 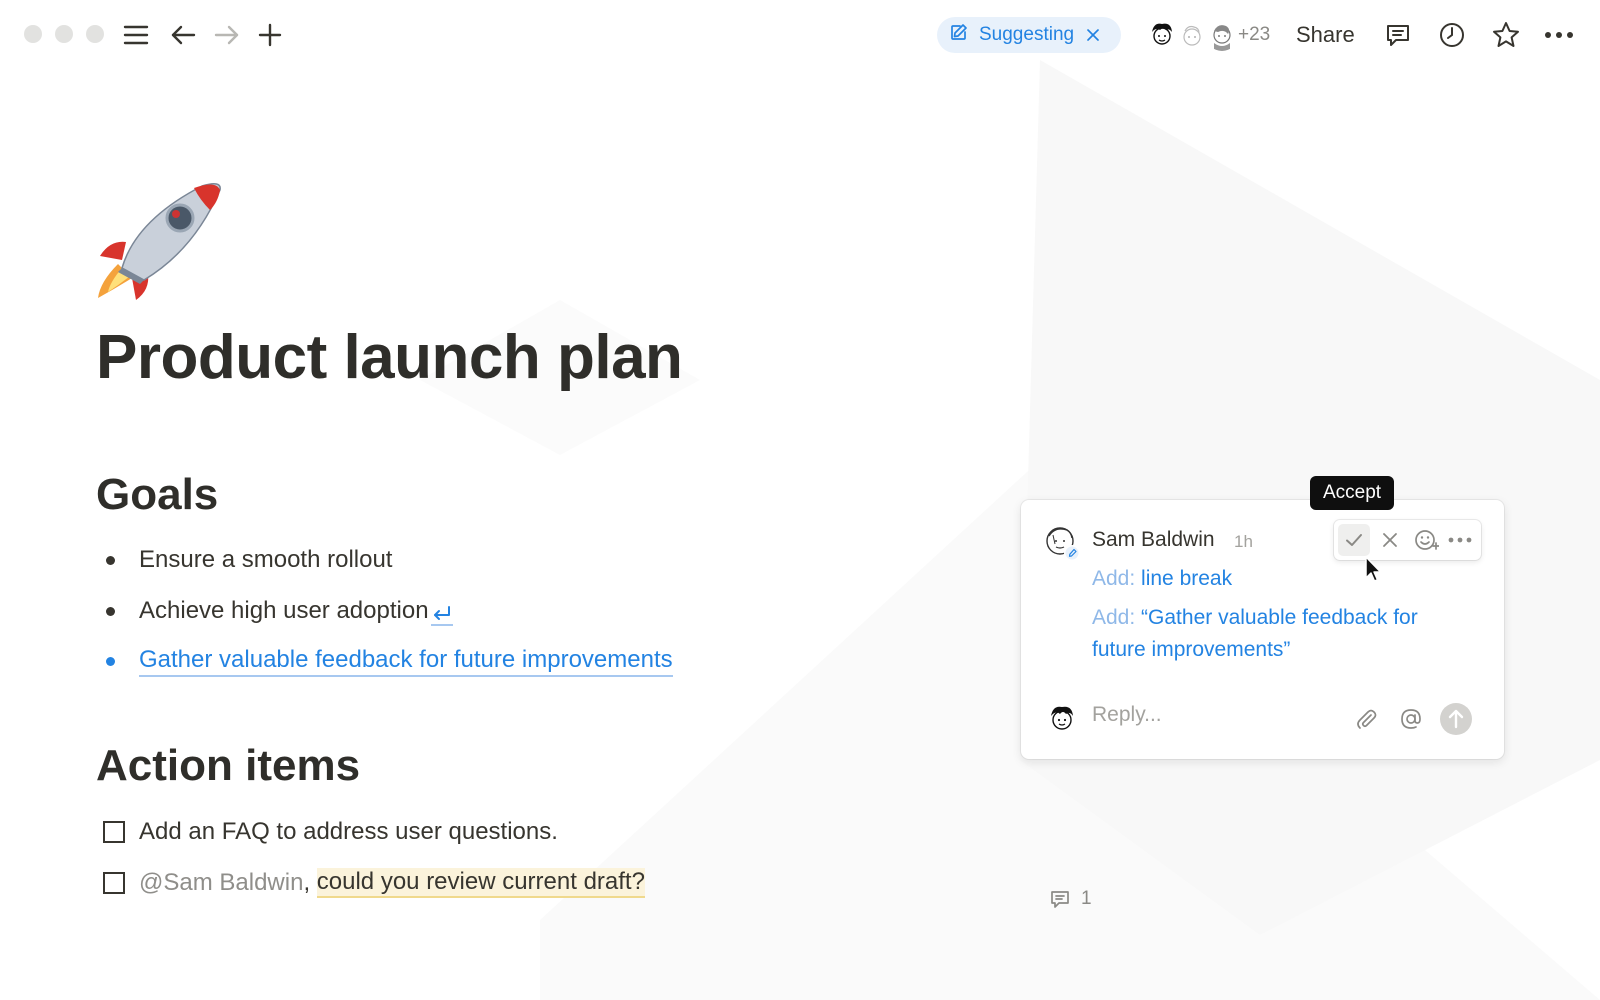 What do you see at coordinates (1407, 540) in the screenshot?
I see `suggestion-action-toolbar` at bounding box center [1407, 540].